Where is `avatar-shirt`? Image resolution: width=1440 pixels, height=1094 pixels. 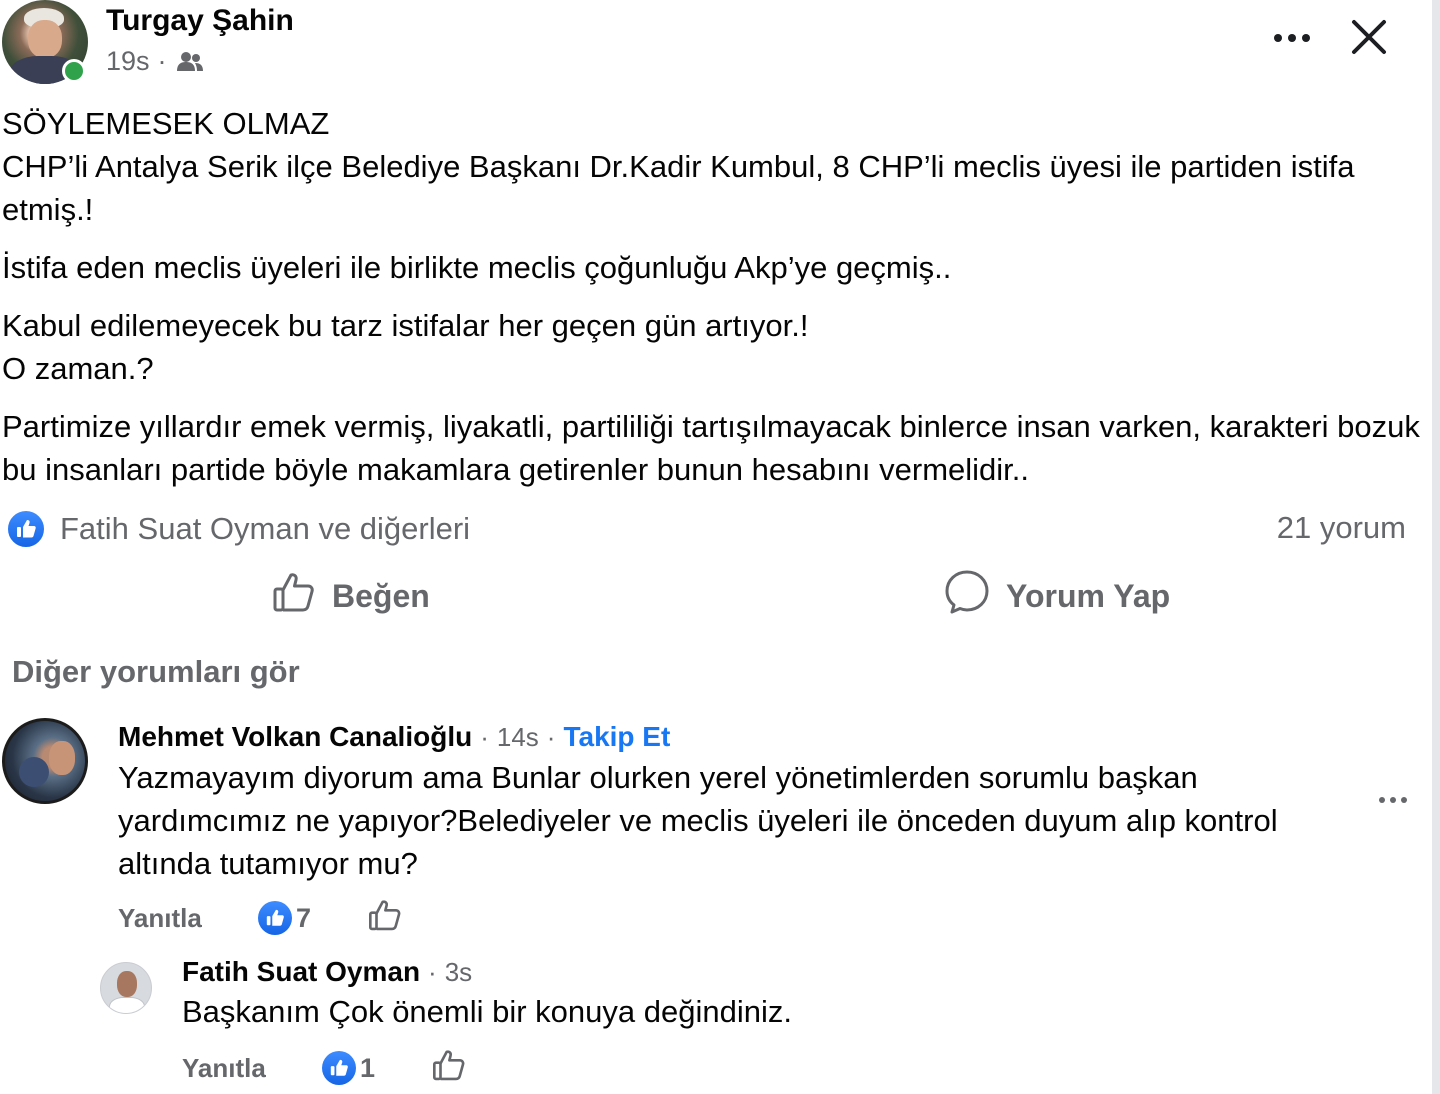 avatar-shirt is located at coordinates (127, 1005).